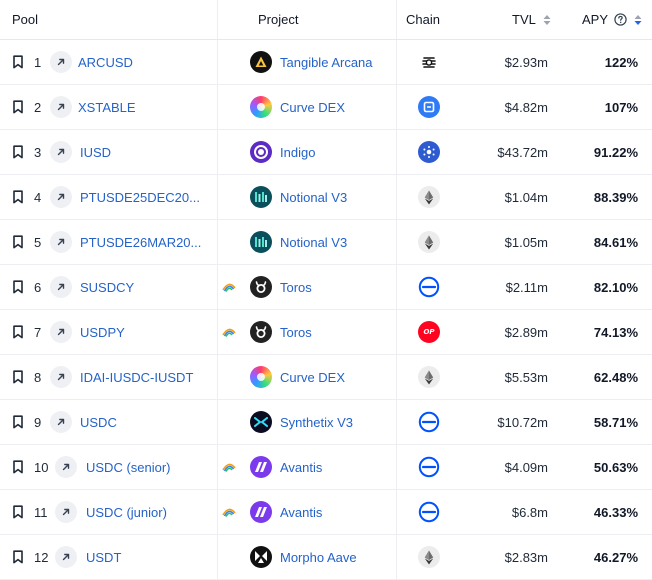 The height and width of the screenshot is (580, 652). What do you see at coordinates (326, 467) in the screenshot?
I see `table-row: 10 USDC (senior) Avantis $4.09m 50.63%` at bounding box center [326, 467].